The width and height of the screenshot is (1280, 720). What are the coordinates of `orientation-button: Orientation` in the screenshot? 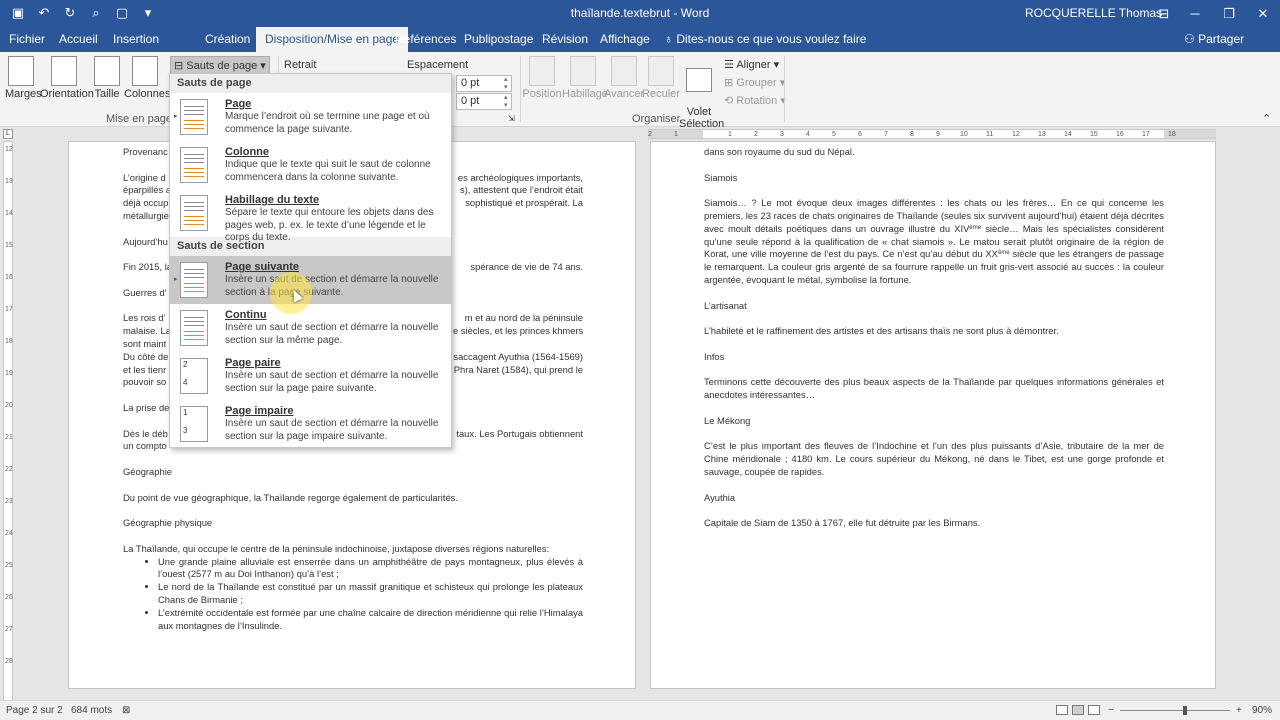 It's located at (67, 78).